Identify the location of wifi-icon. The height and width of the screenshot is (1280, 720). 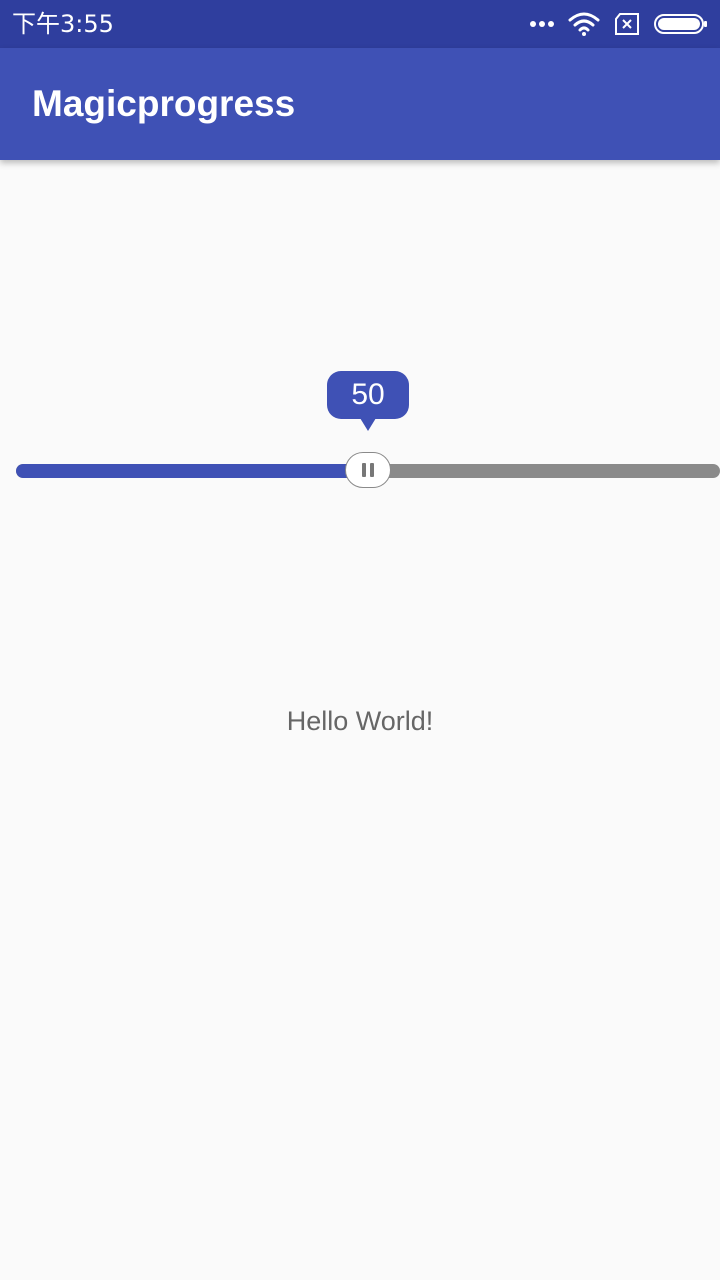
(584, 24).